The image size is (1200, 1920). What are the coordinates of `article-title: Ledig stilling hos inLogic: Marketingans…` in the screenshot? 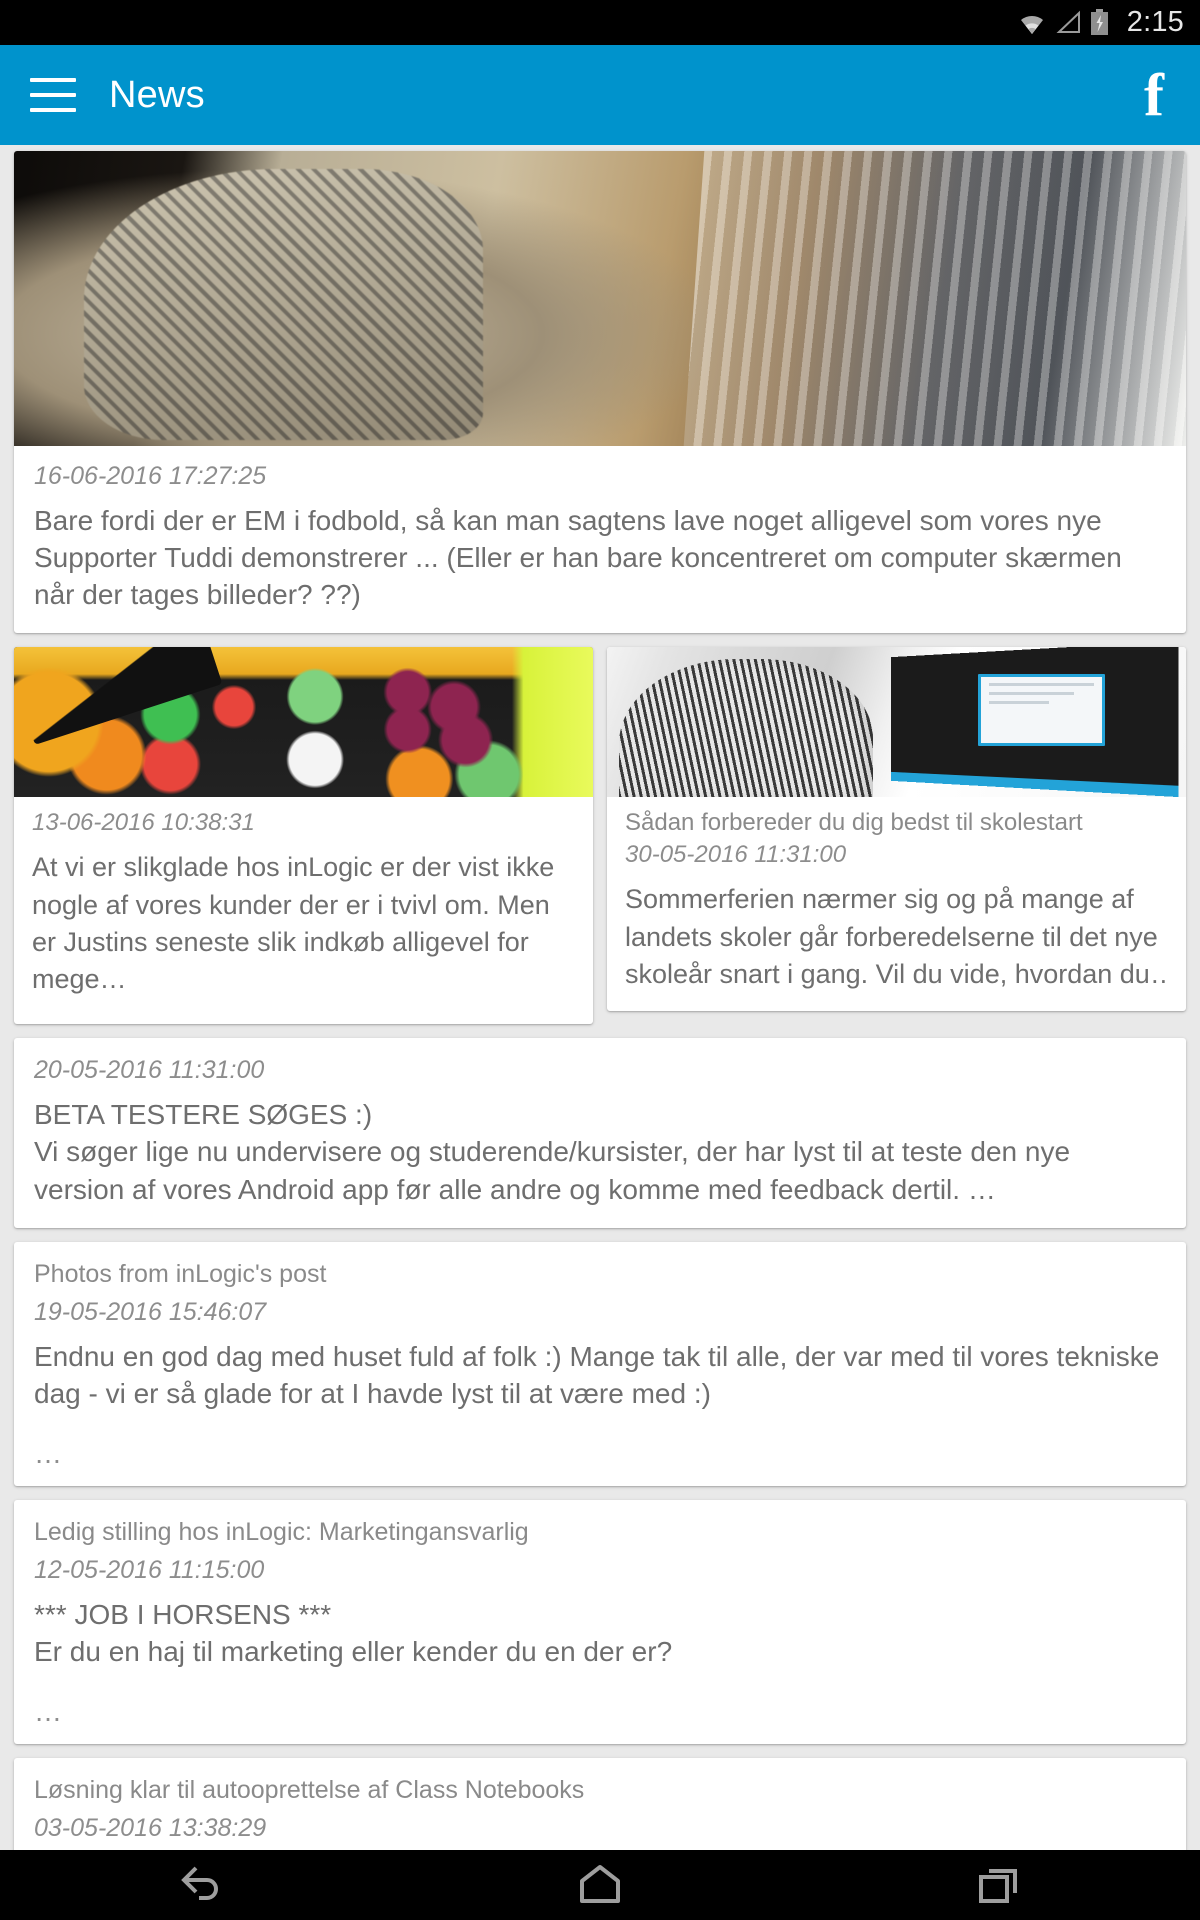 It's located at (281, 1531).